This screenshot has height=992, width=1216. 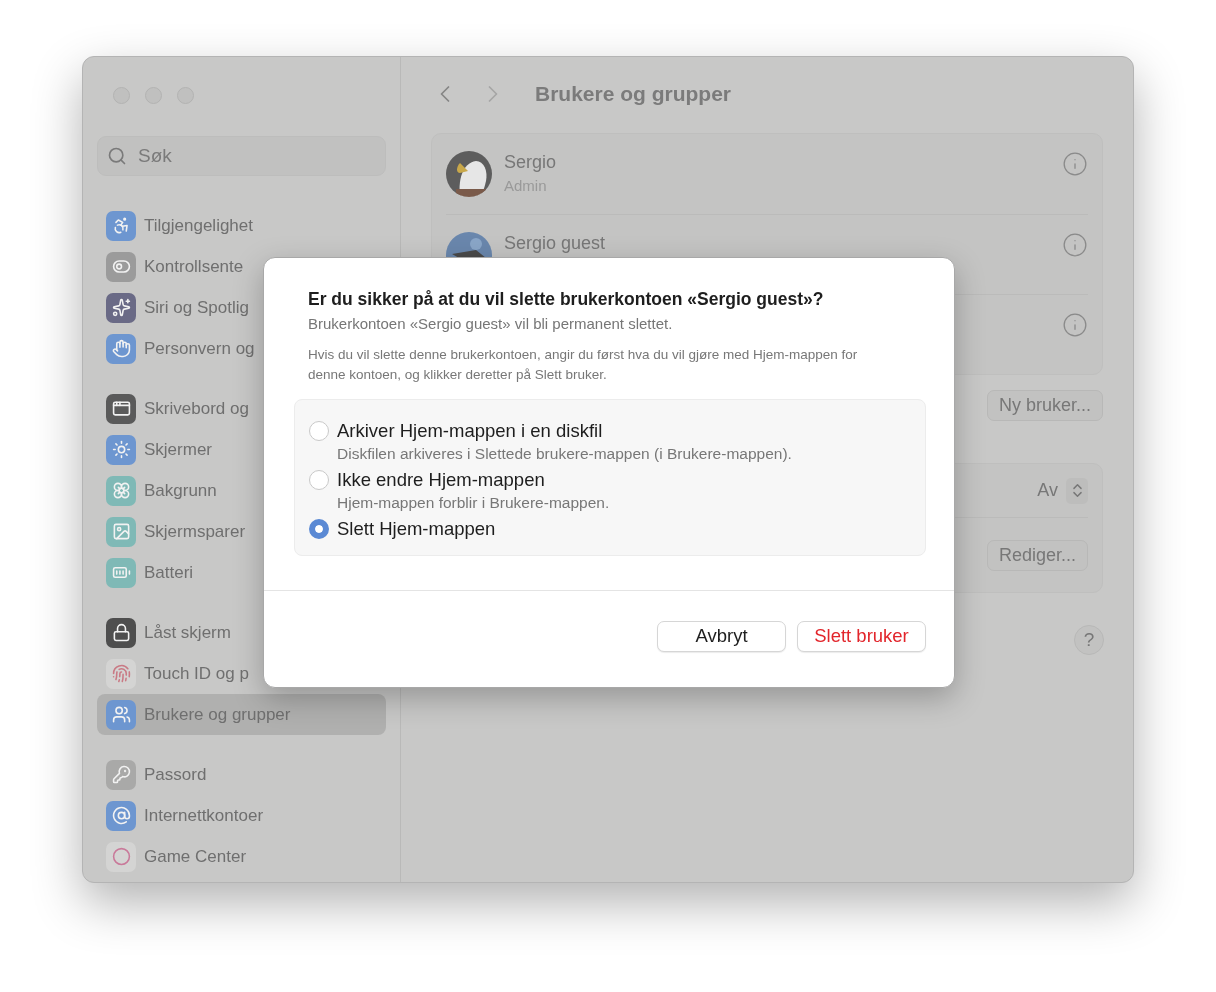 I want to click on sidebar-item: Internettkontoer, so click(x=241, y=815).